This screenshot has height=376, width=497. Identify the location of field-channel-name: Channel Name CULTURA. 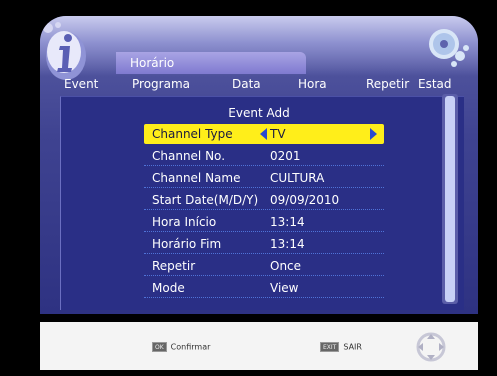
(264, 178).